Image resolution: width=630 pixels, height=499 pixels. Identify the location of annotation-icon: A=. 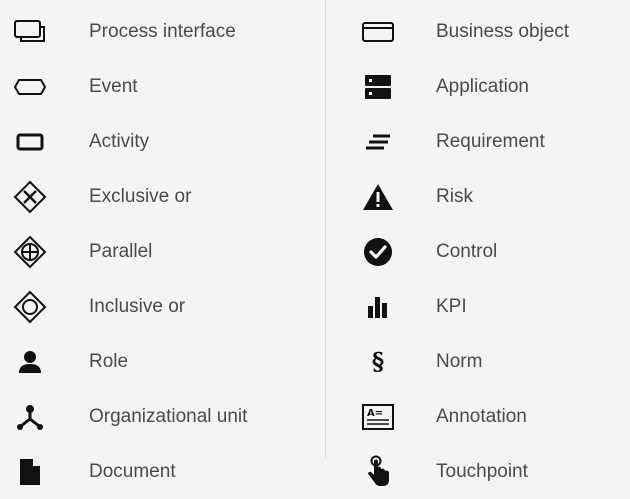
(378, 417).